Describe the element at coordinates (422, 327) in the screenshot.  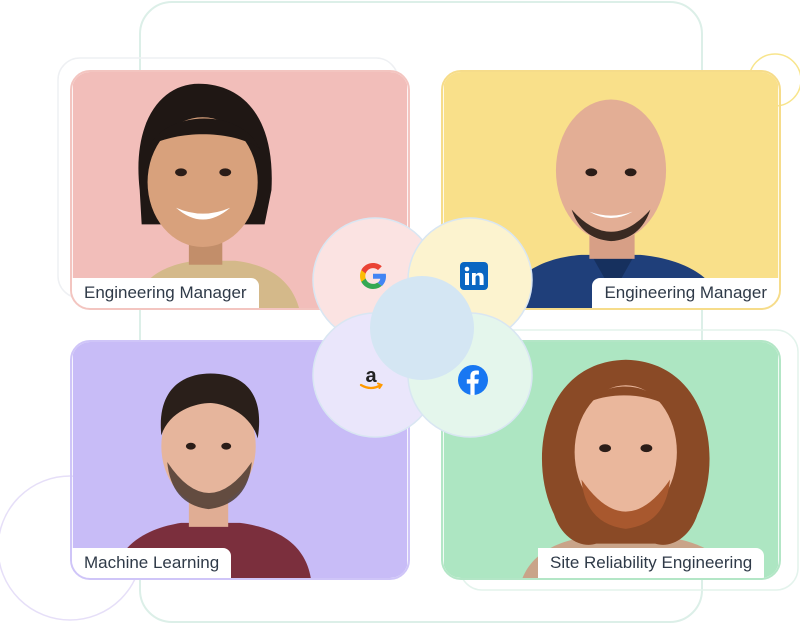
I see `company-hub` at that location.